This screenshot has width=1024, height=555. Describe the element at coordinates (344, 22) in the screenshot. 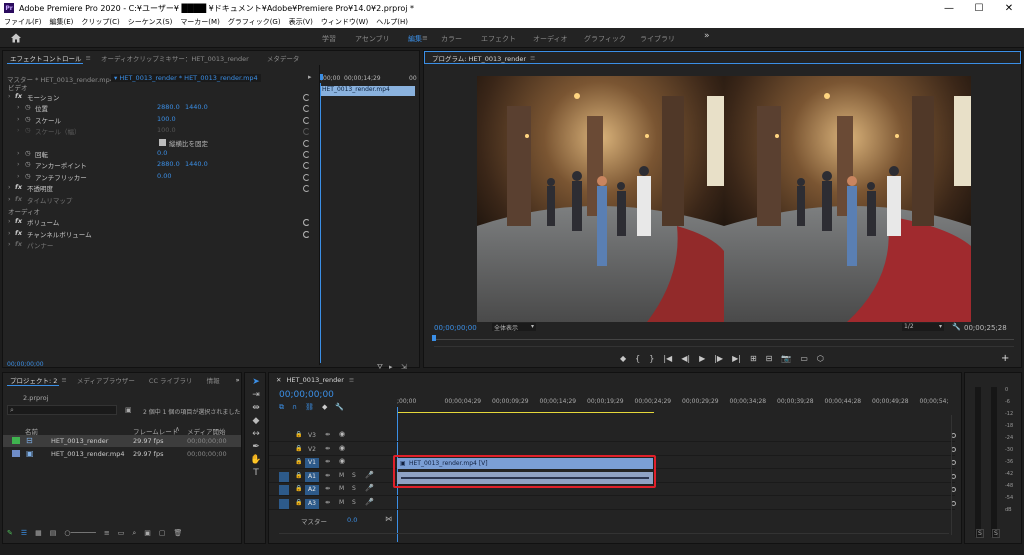

I see `menu-item-7: ウィンドウ(W)` at that location.